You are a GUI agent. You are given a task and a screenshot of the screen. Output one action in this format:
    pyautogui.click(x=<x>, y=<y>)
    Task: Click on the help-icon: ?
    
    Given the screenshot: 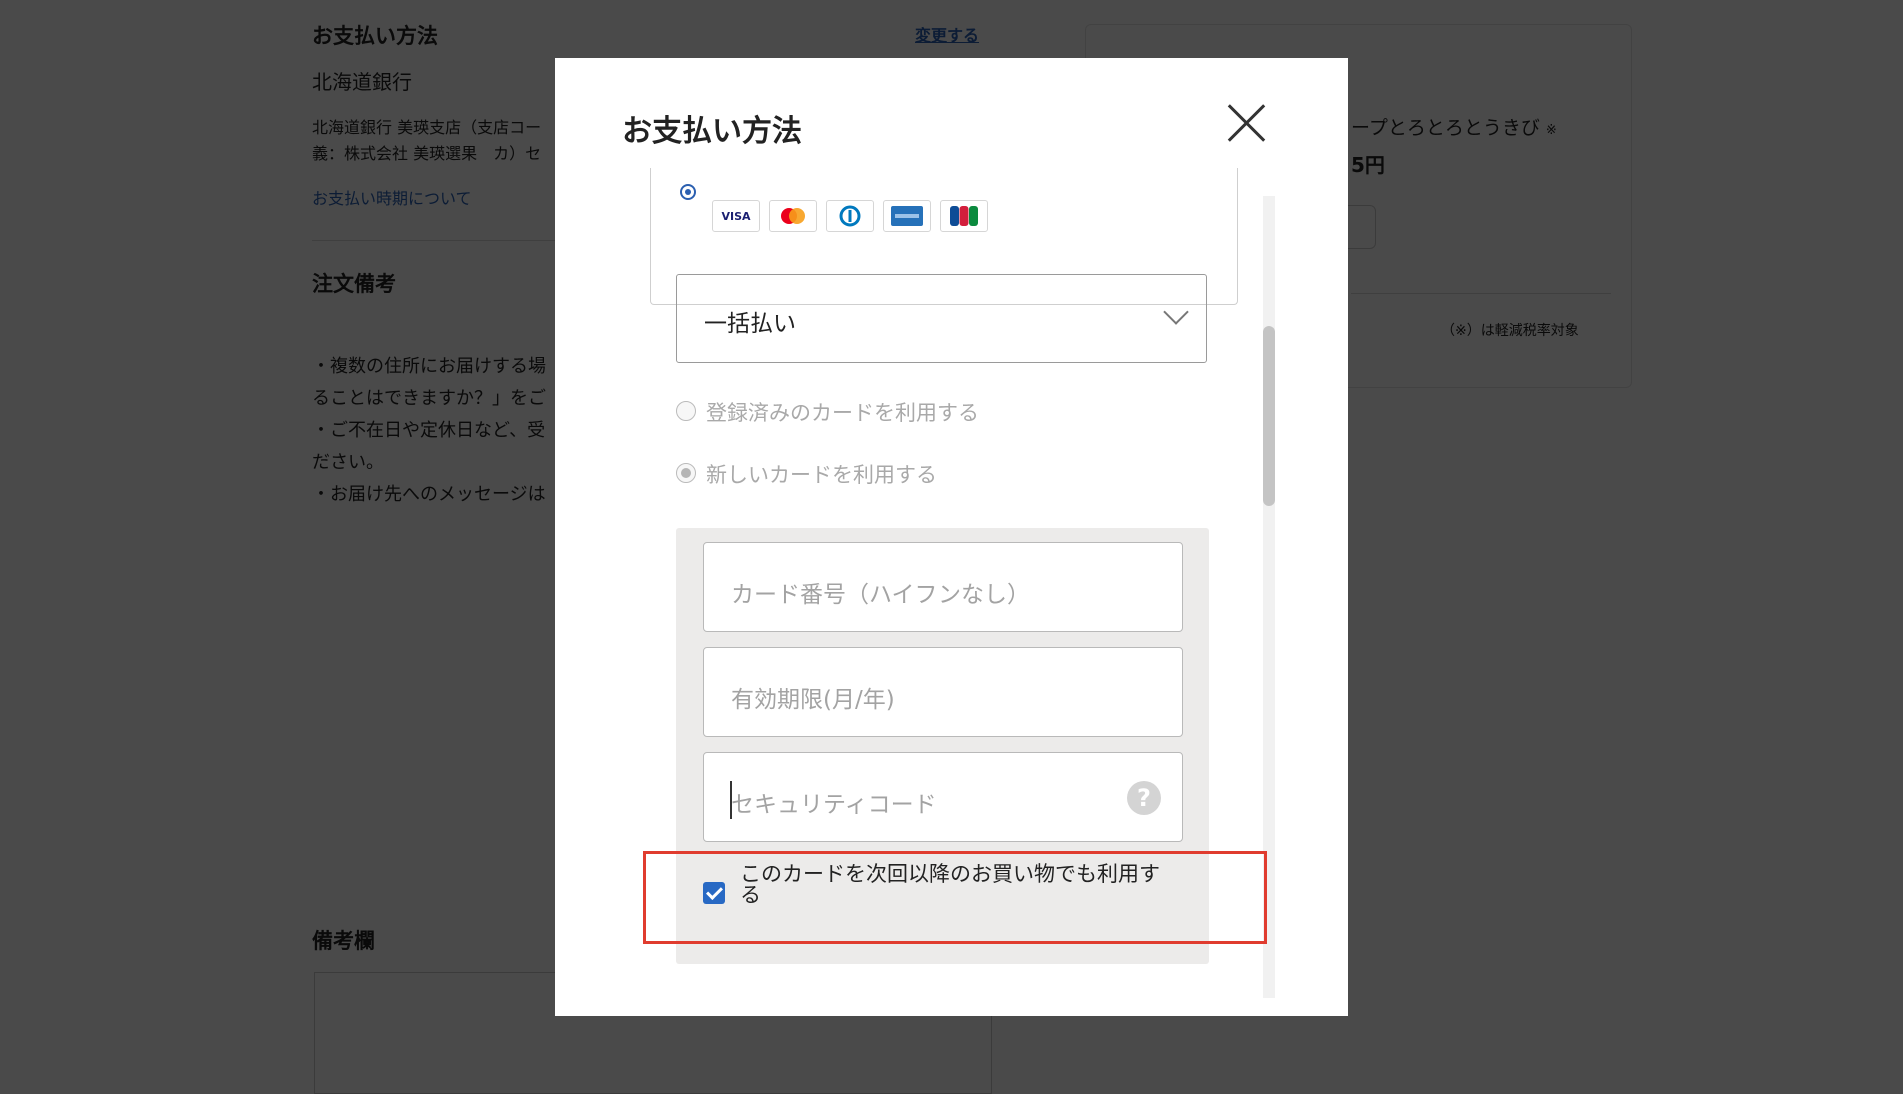 What is the action you would take?
    pyautogui.click(x=1144, y=798)
    